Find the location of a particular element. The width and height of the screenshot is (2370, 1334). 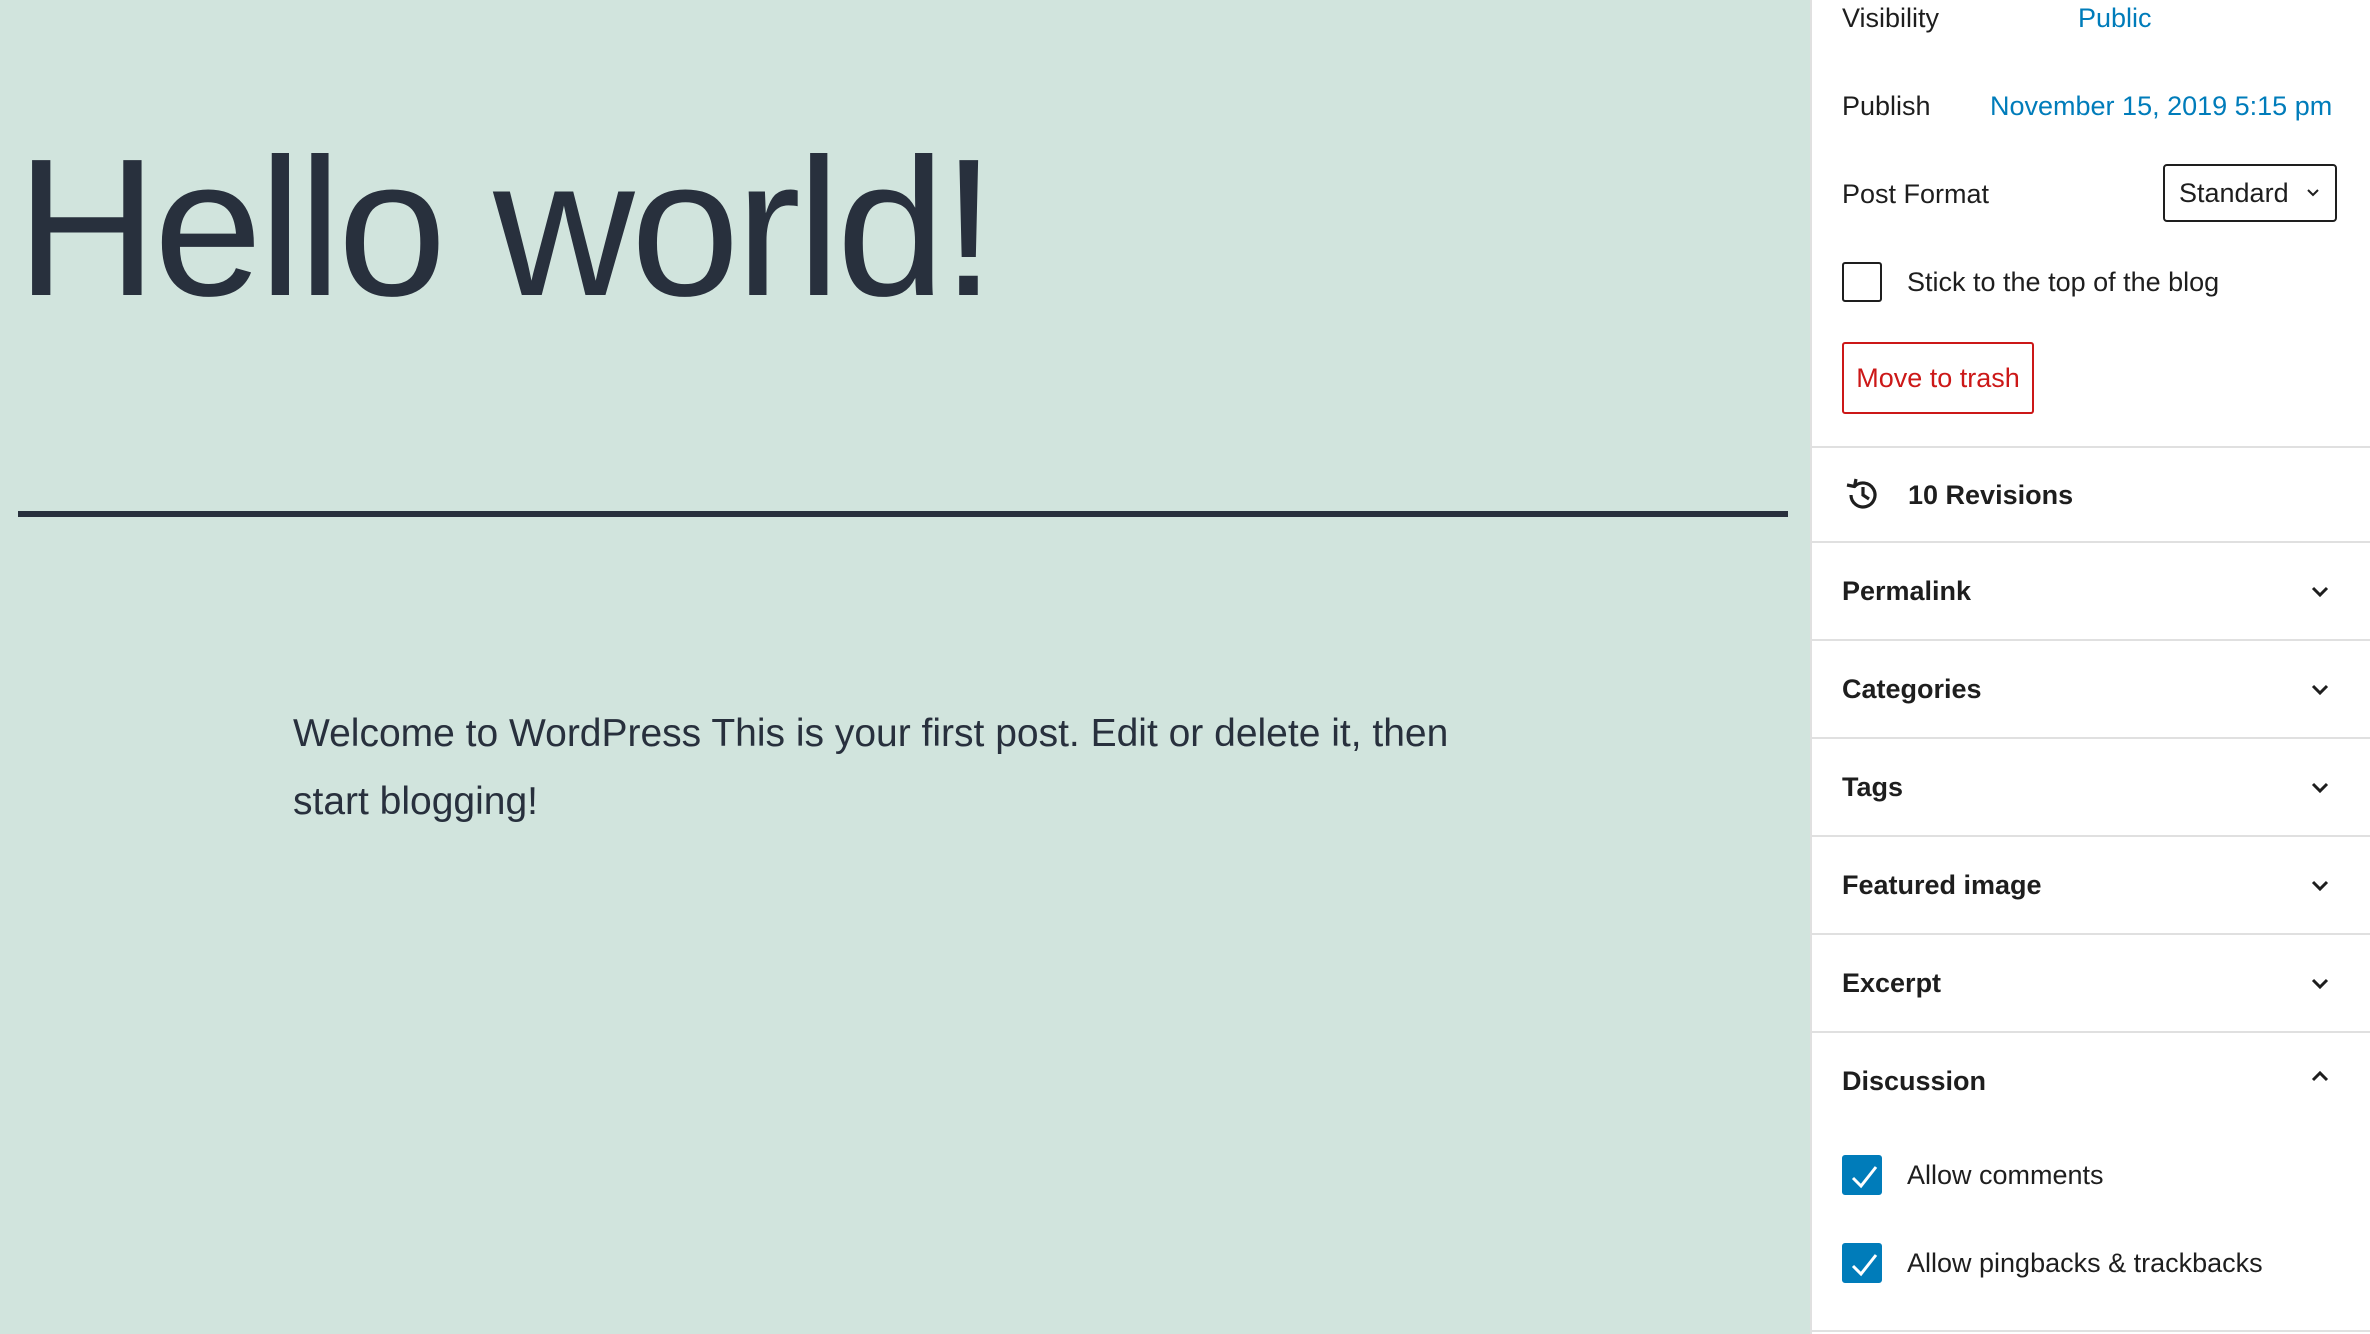

featured-image-panel-toggle: Featured image is located at coordinates (2091, 885).